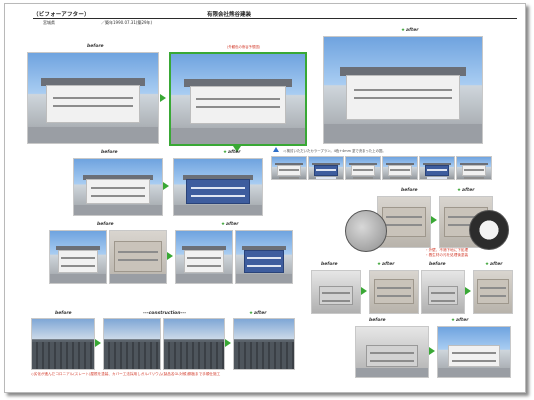 Image resolution: width=534 pixels, height=400 pixels. What do you see at coordinates (410, 30) in the screenshot?
I see `label-after-1: ★after` at bounding box center [410, 30].